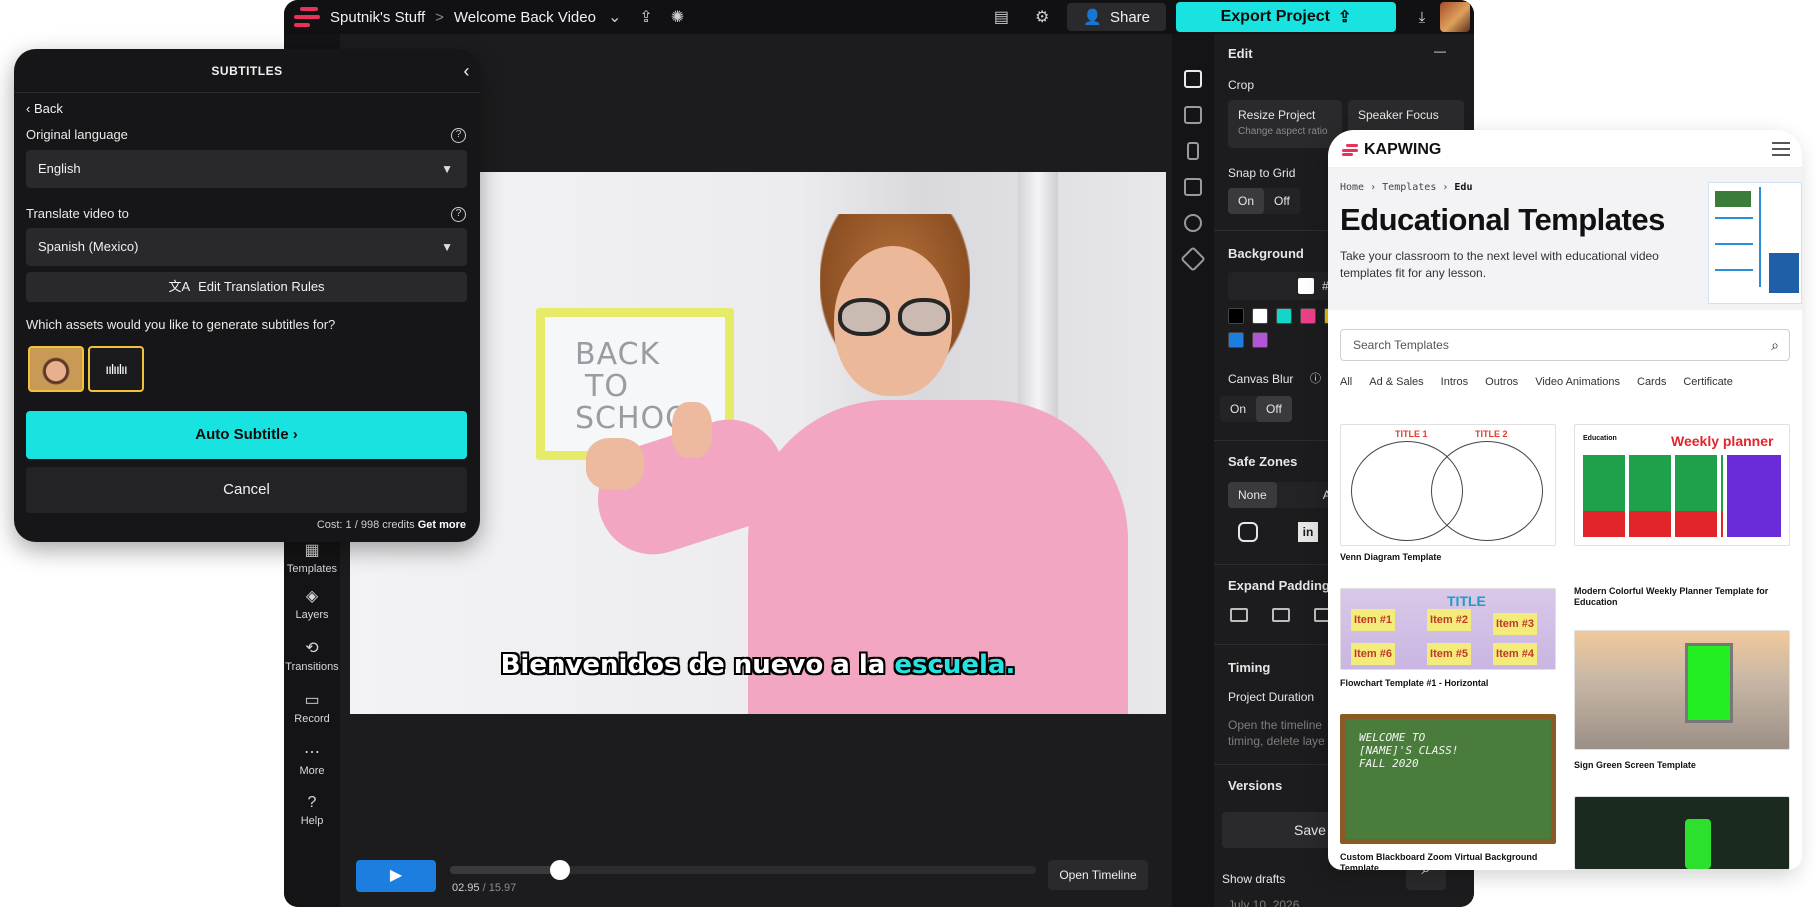 This screenshot has height=907, width=1816. I want to click on search-icon: ⌕, so click(1775, 345).